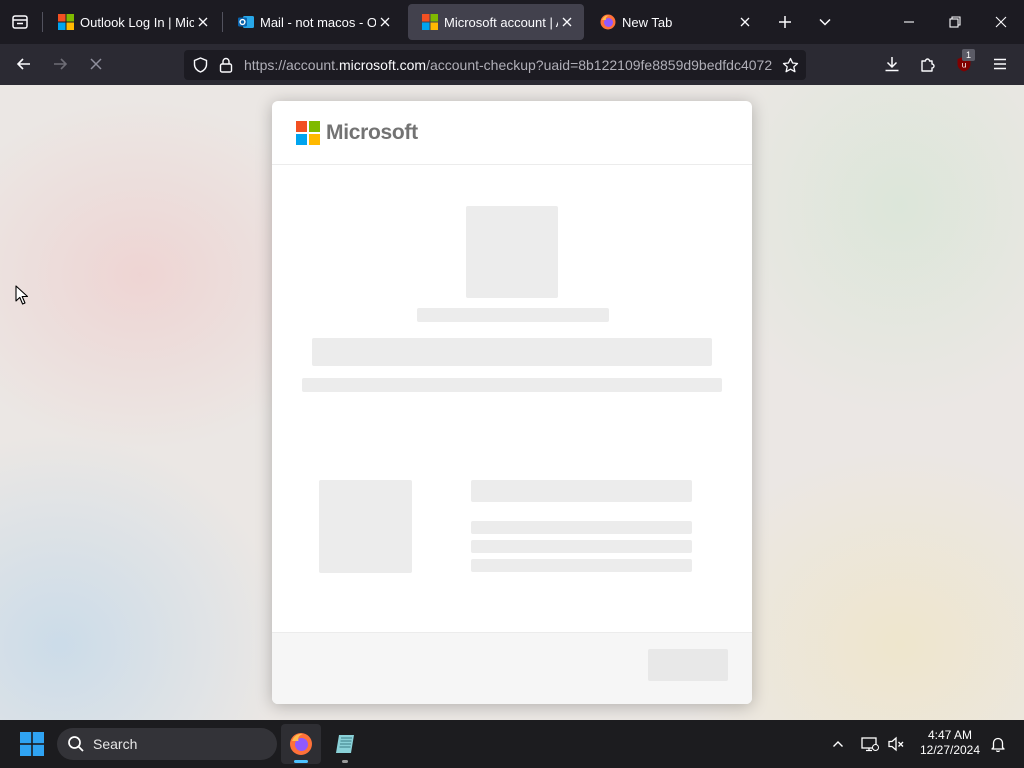 The width and height of the screenshot is (1024, 768). I want to click on forward-button, so click(60, 64).